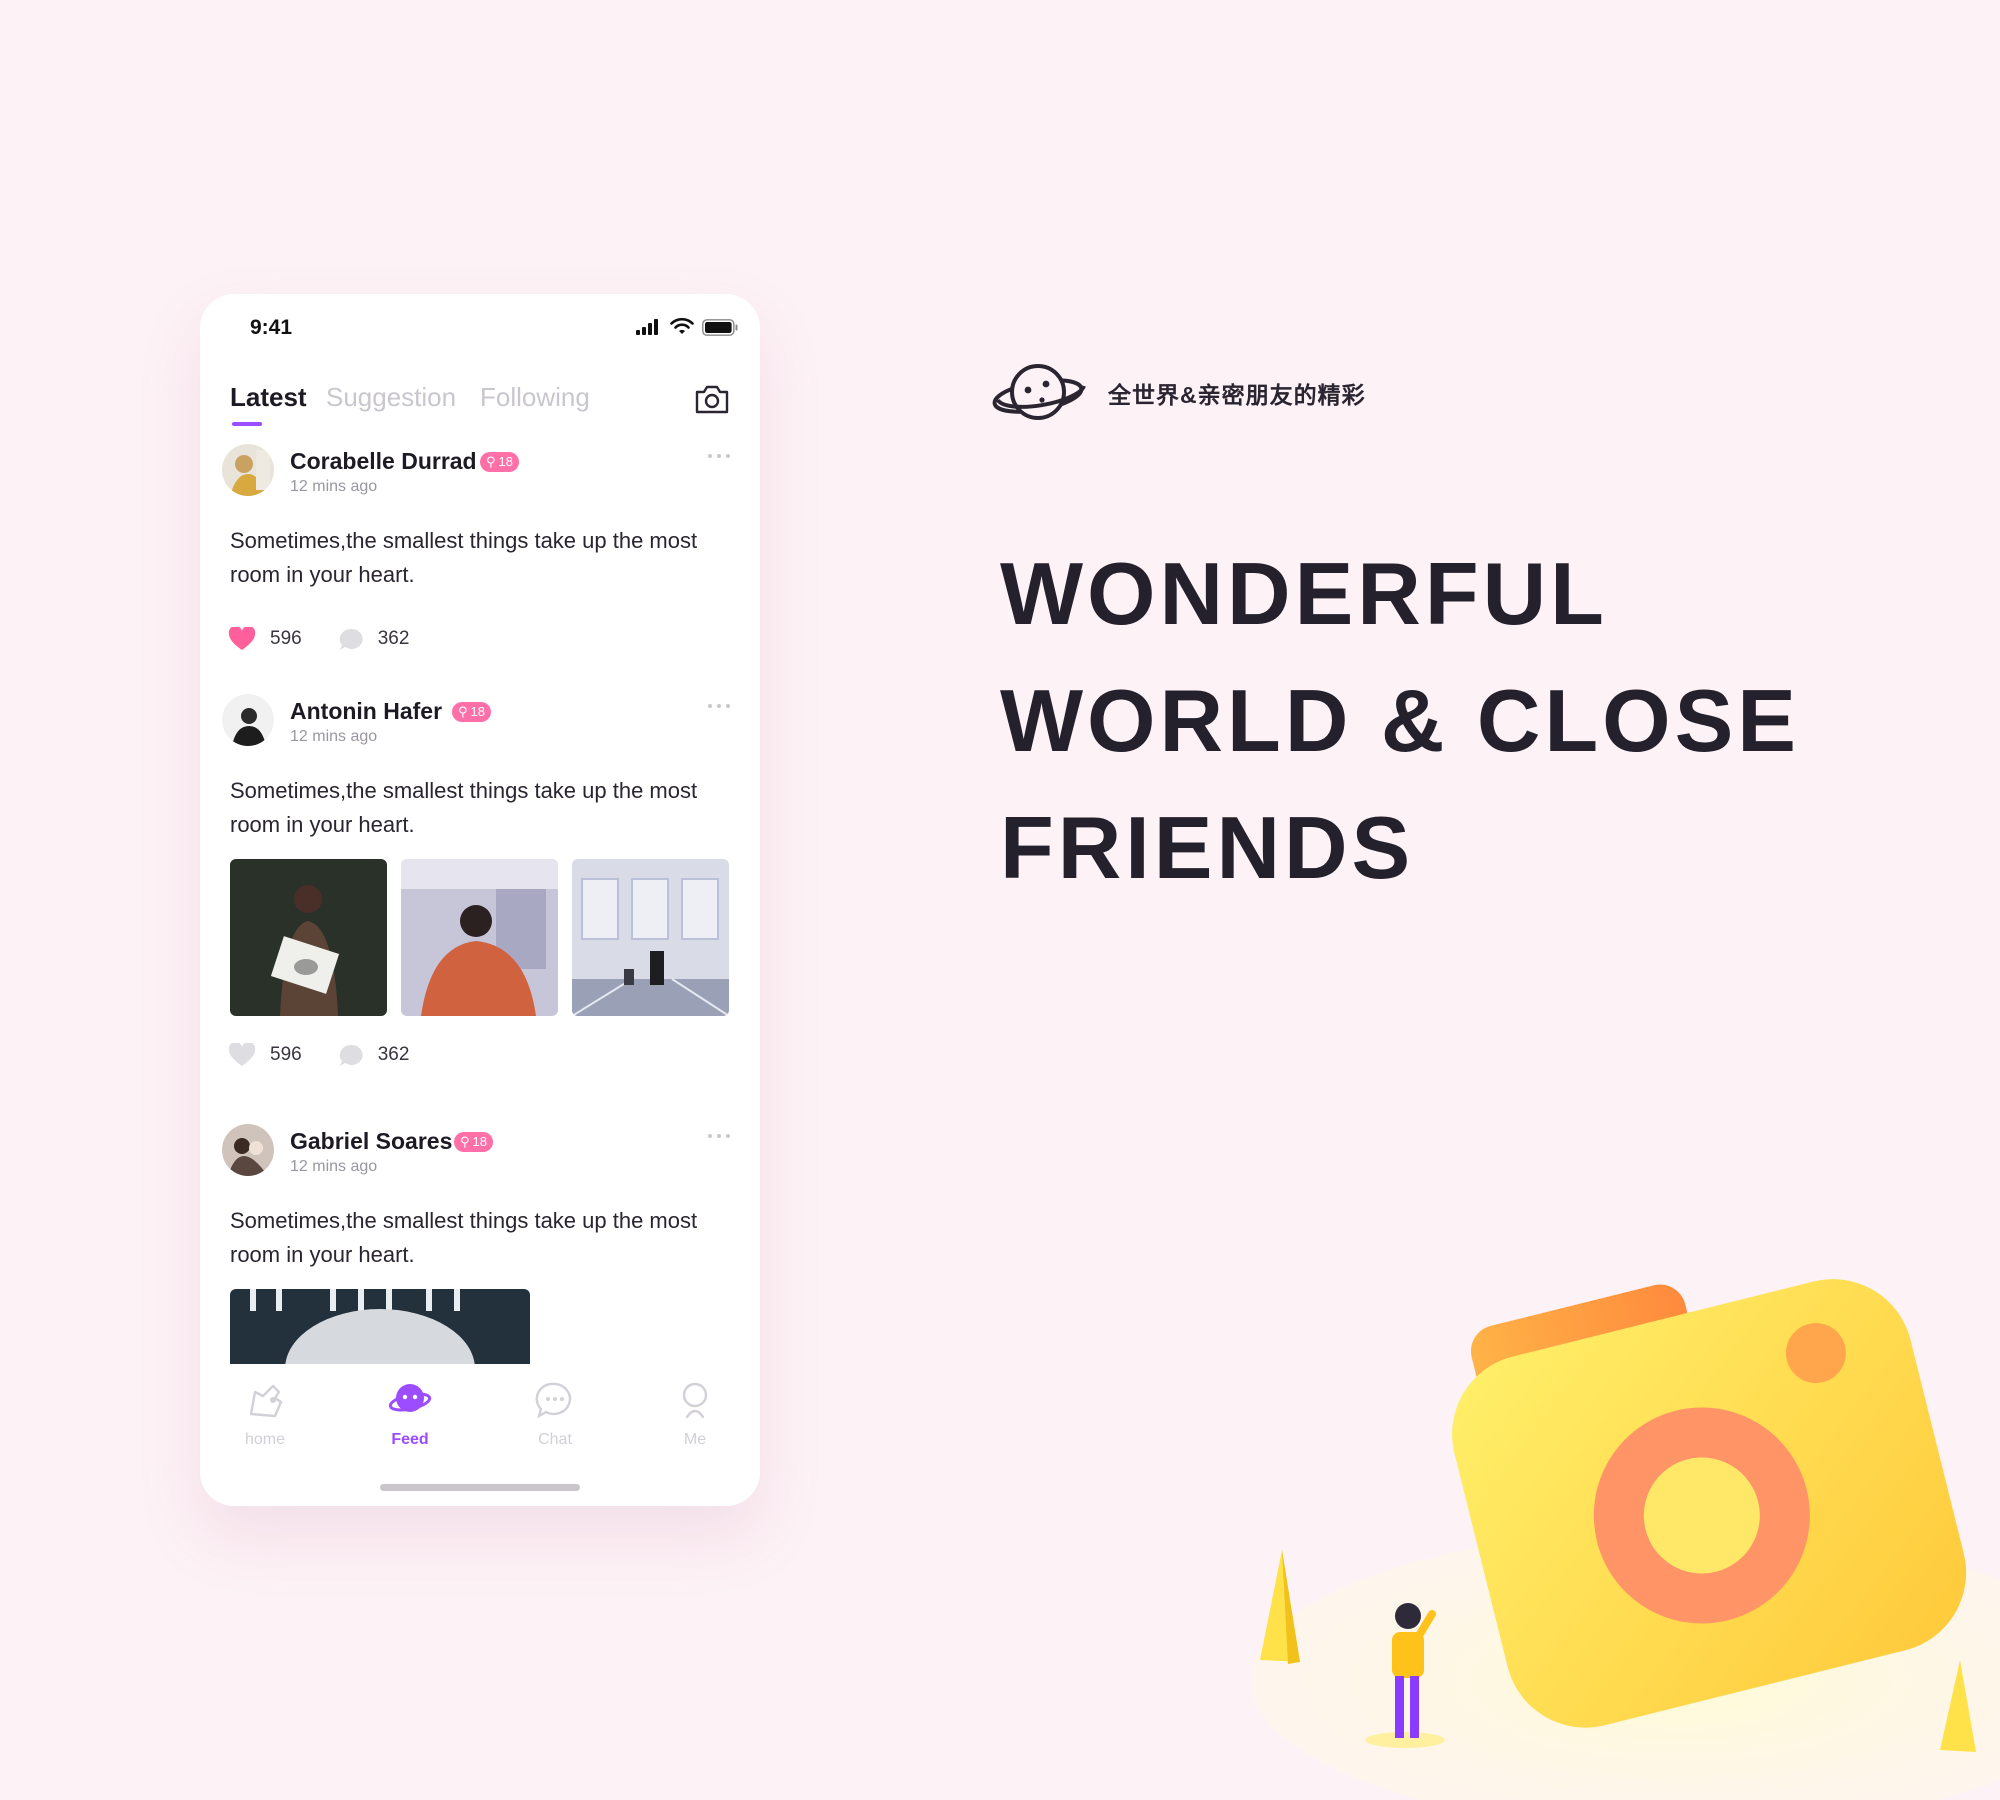 This screenshot has width=2000, height=1800. I want to click on feed-tabs: Latest Suggestion Following, so click(480, 412).